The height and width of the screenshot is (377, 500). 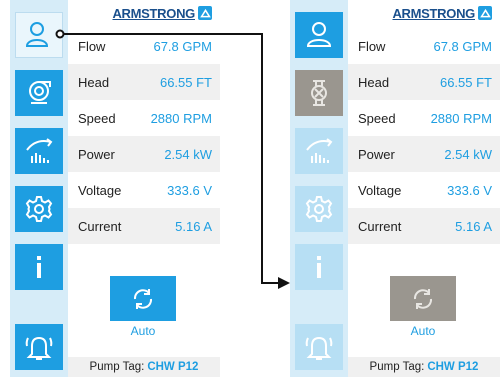 What do you see at coordinates (284, 283) in the screenshot?
I see `arrow-head` at bounding box center [284, 283].